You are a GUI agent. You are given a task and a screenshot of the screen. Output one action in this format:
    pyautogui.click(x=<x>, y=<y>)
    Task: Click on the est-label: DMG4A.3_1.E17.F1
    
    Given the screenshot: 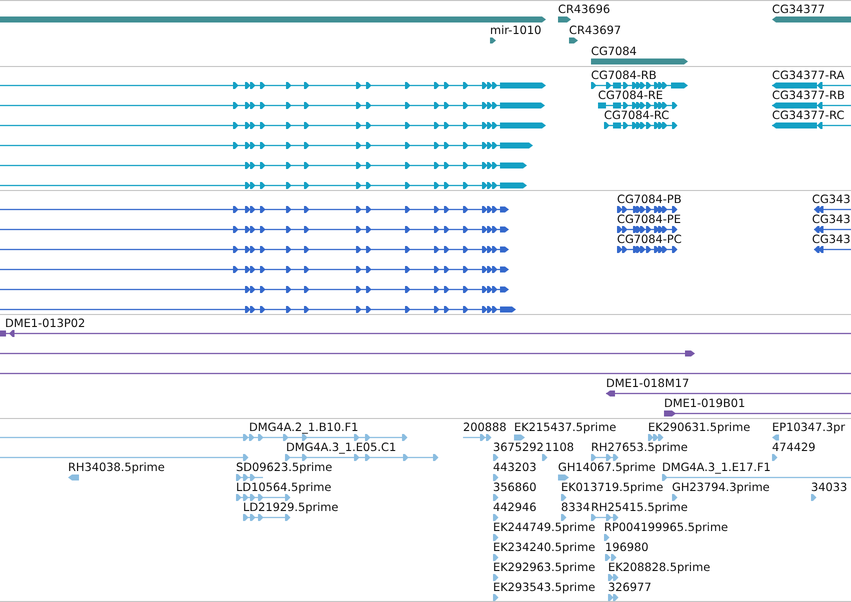 What is the action you would take?
    pyautogui.click(x=716, y=466)
    